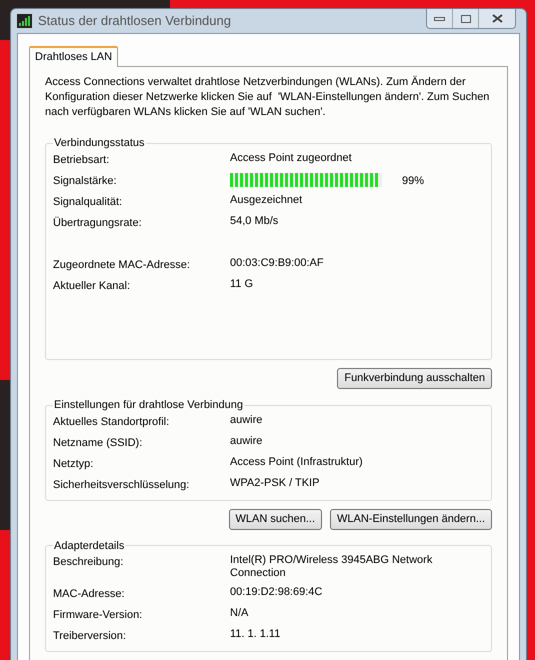 The image size is (535, 660). Describe the element at coordinates (297, 462) in the screenshot. I see `field-value: Access Point (Infrastruktur)` at that location.